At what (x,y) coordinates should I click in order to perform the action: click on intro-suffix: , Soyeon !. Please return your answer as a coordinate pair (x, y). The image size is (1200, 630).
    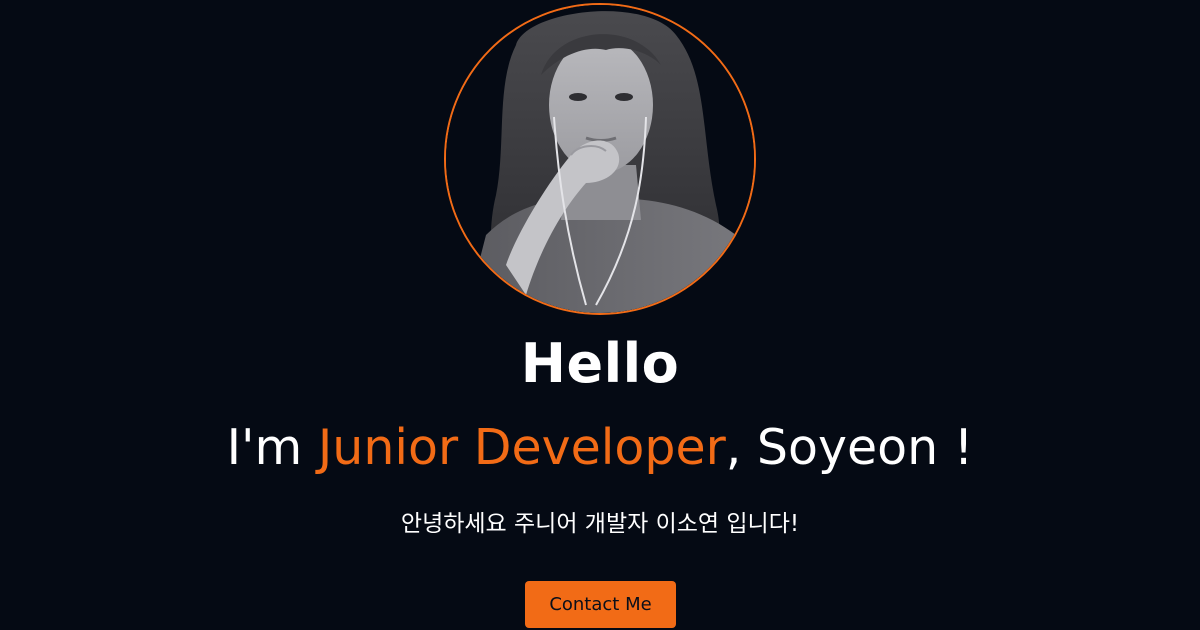
    Looking at the image, I should click on (849, 447).